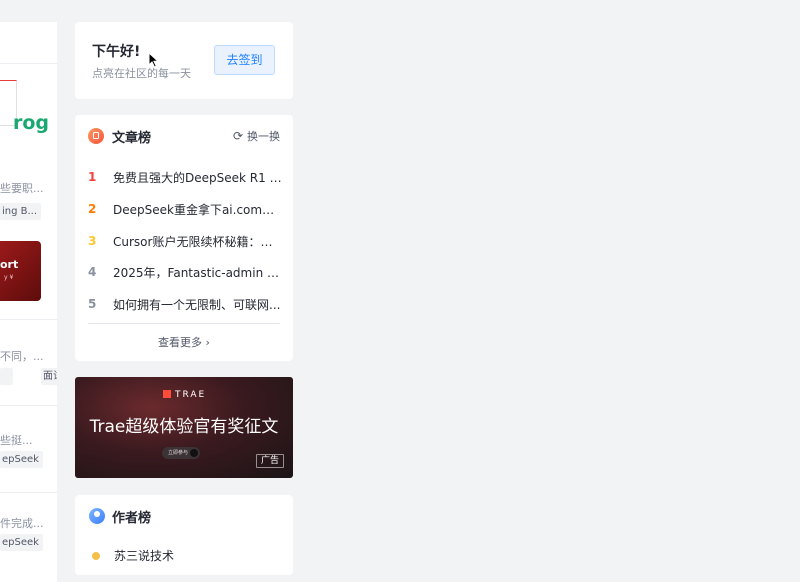  What do you see at coordinates (184, 60) in the screenshot?
I see `sign-in-card: 下午好! 点亮在社区的每一天 去签到` at bounding box center [184, 60].